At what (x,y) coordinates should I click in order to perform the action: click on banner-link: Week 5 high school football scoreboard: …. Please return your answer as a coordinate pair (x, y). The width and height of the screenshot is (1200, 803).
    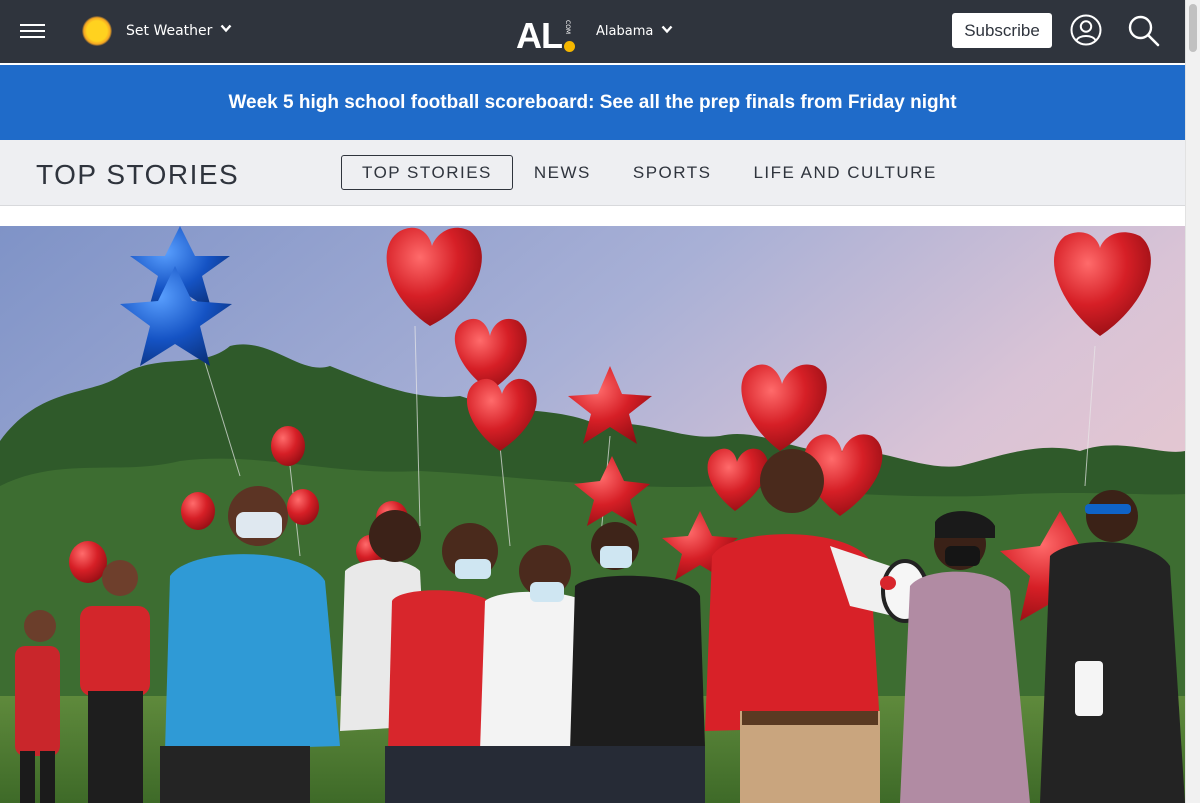
    Looking at the image, I should click on (592, 103).